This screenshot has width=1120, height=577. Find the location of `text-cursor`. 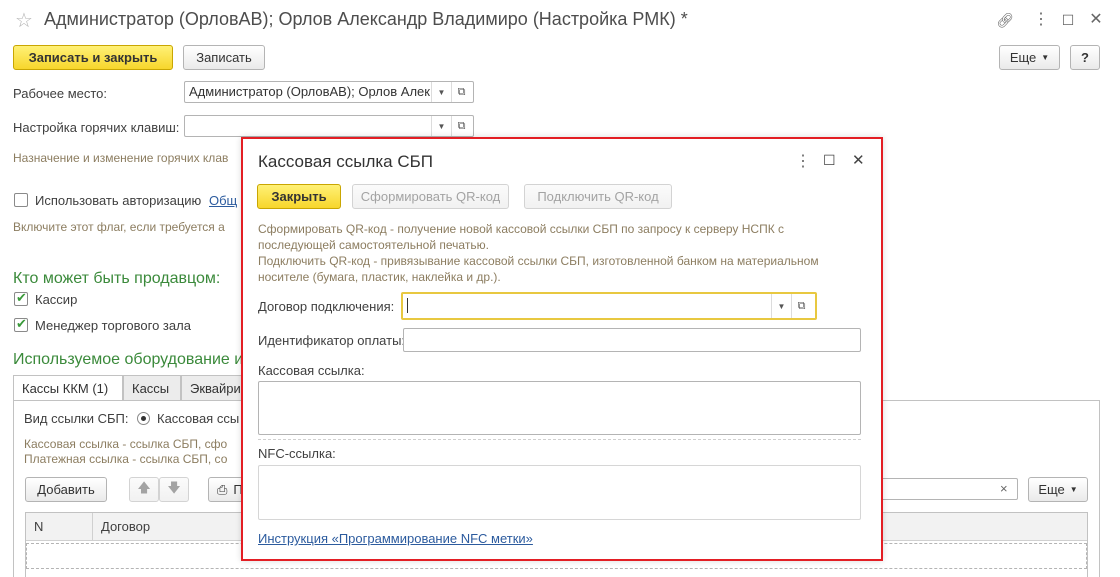

text-cursor is located at coordinates (407, 305).